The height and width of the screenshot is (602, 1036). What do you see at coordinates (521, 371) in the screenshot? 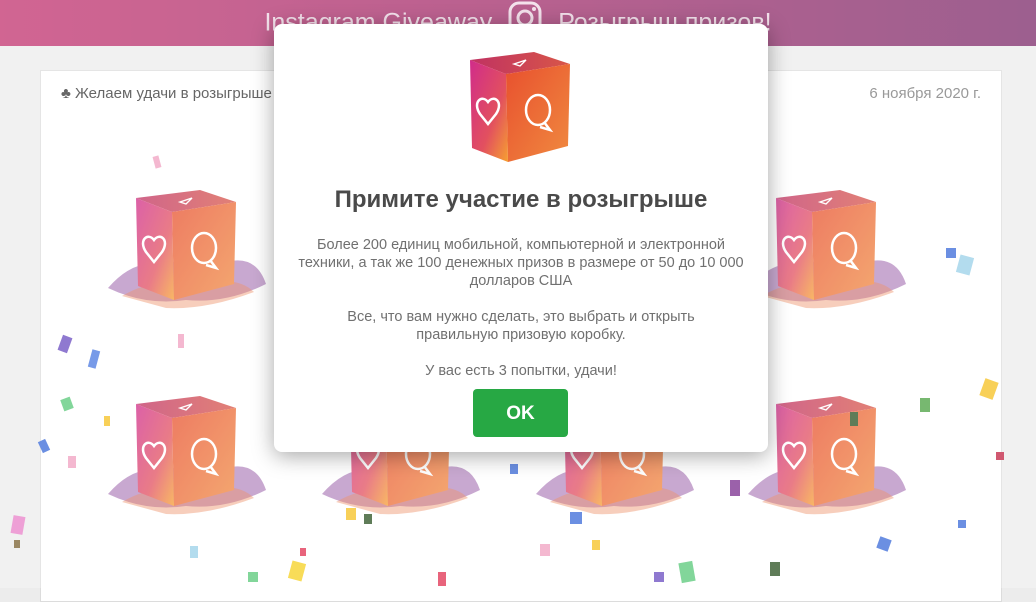
I see `modal-paragraph-3: У вас есть 3 попытки, удачи!` at bounding box center [521, 371].